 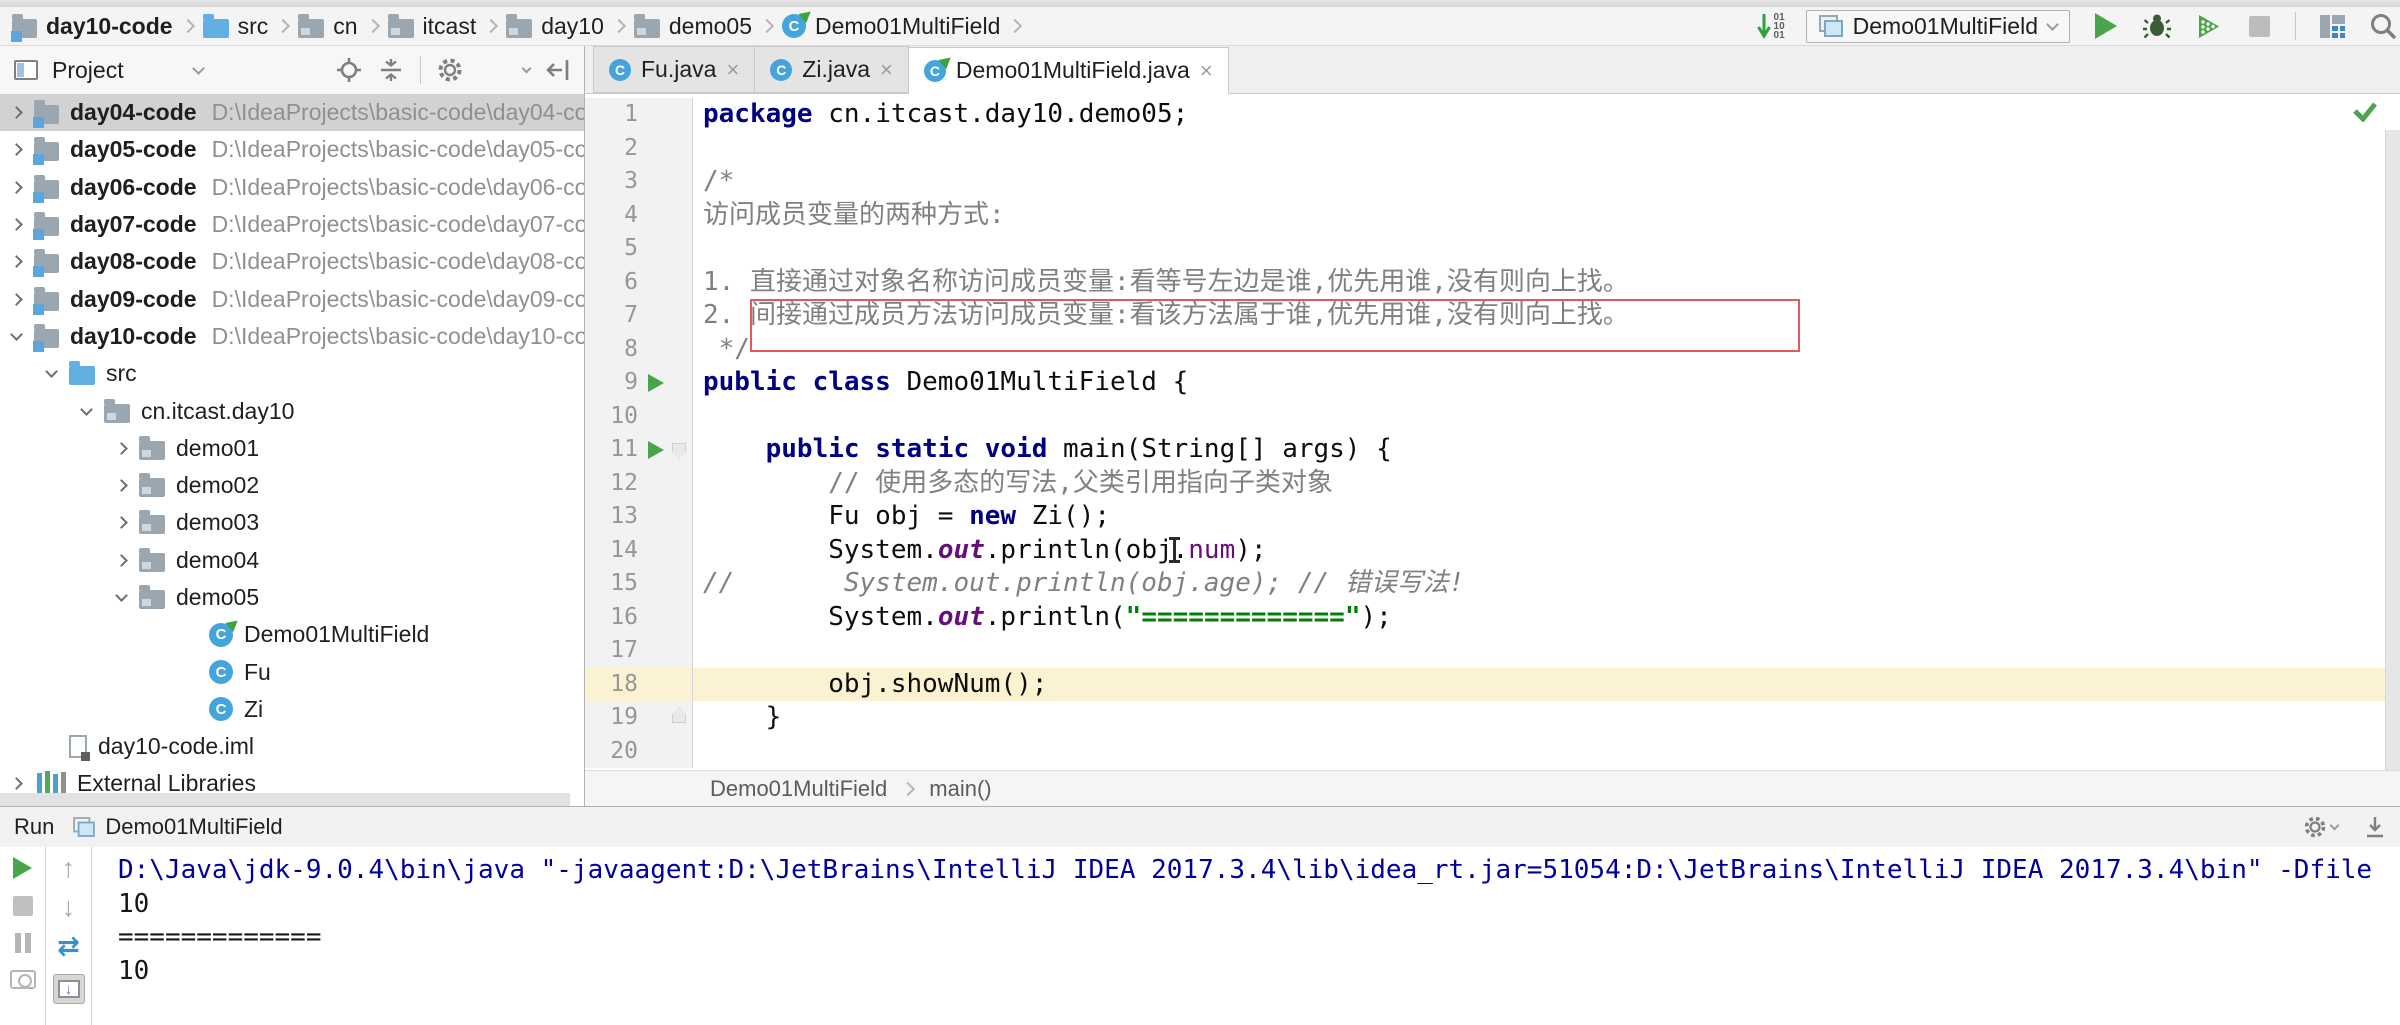 What do you see at coordinates (176, 746) in the screenshot?
I see `tree-item-label: day10-code.iml` at bounding box center [176, 746].